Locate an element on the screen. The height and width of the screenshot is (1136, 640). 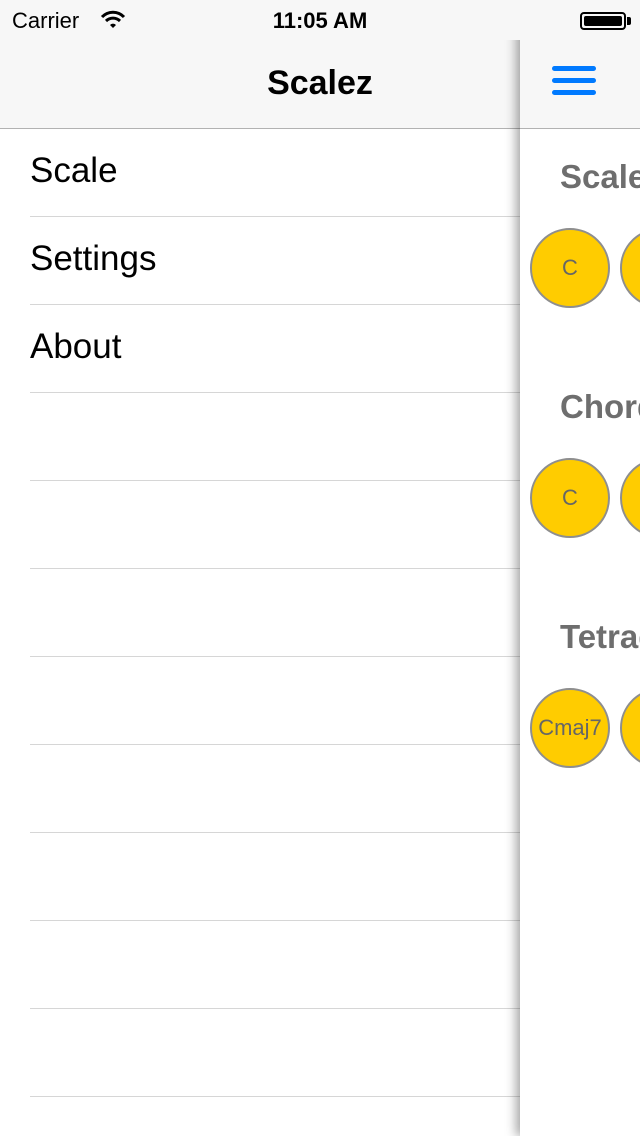
menu-item-about: About is located at coordinates (275, 349).